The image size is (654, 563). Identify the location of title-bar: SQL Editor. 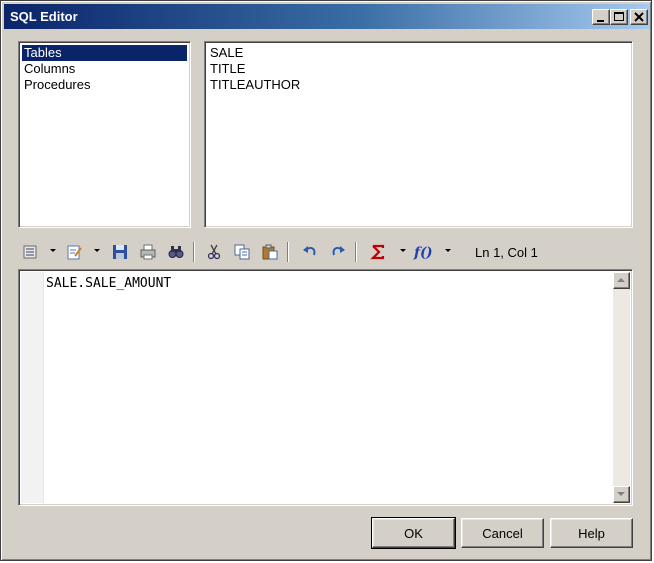
(327, 16).